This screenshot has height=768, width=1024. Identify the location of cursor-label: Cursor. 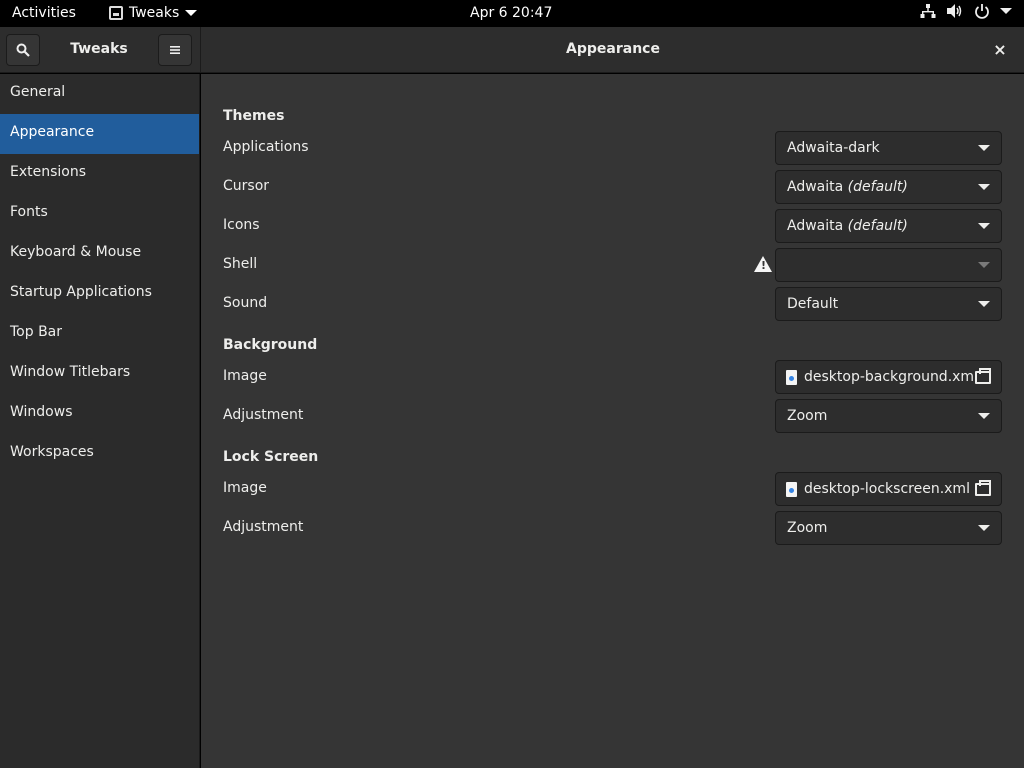
(246, 186).